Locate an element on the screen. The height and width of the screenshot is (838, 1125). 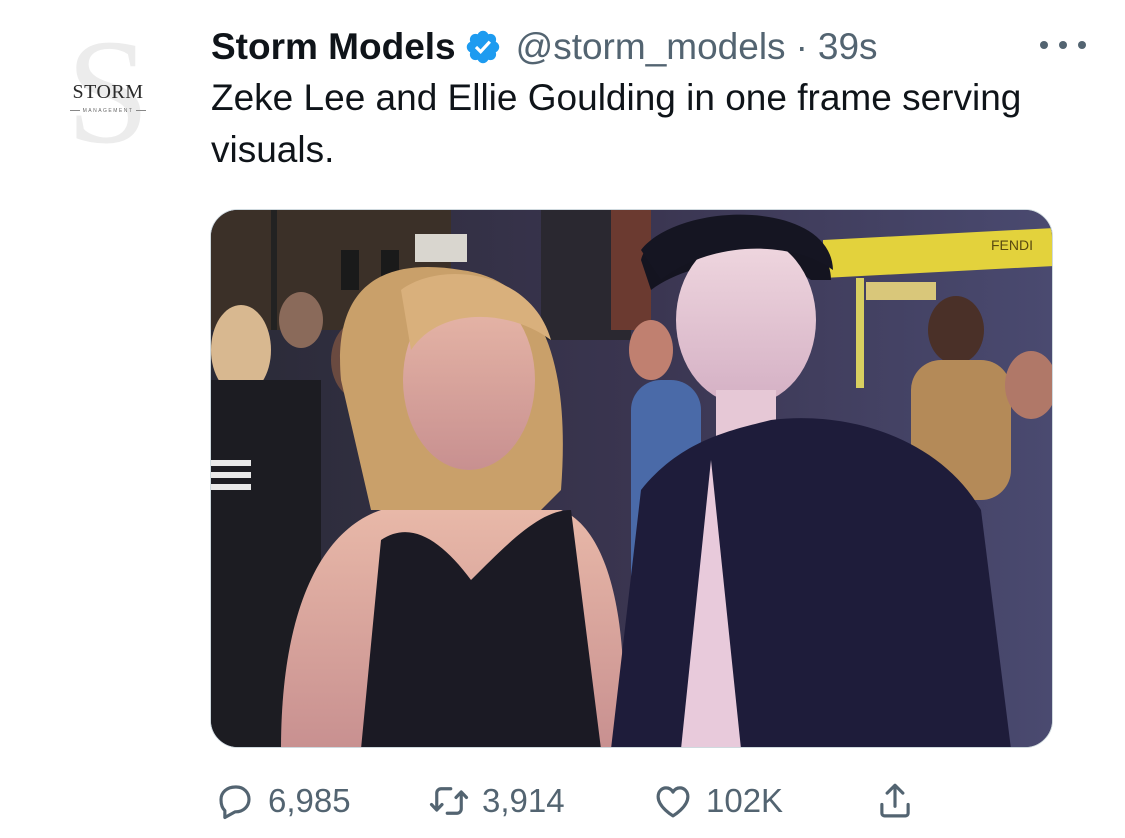
street-sign is located at coordinates (441, 248).